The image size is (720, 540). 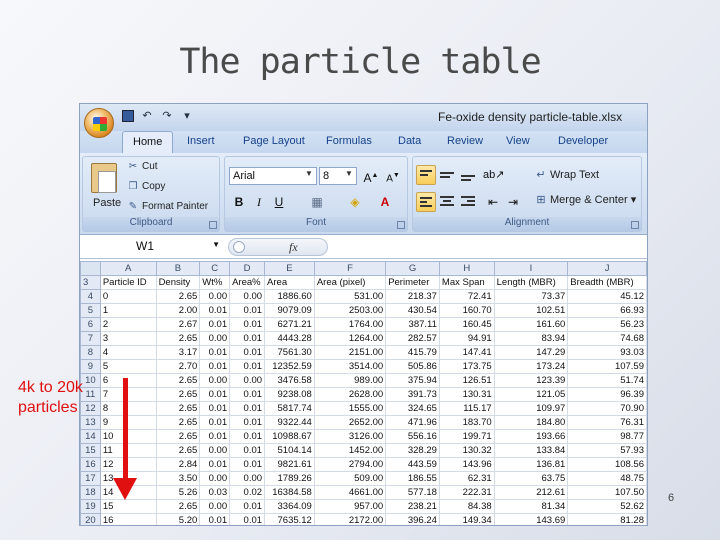 What do you see at coordinates (607, 394) in the screenshot?
I see `table-cell: 96.39` at bounding box center [607, 394].